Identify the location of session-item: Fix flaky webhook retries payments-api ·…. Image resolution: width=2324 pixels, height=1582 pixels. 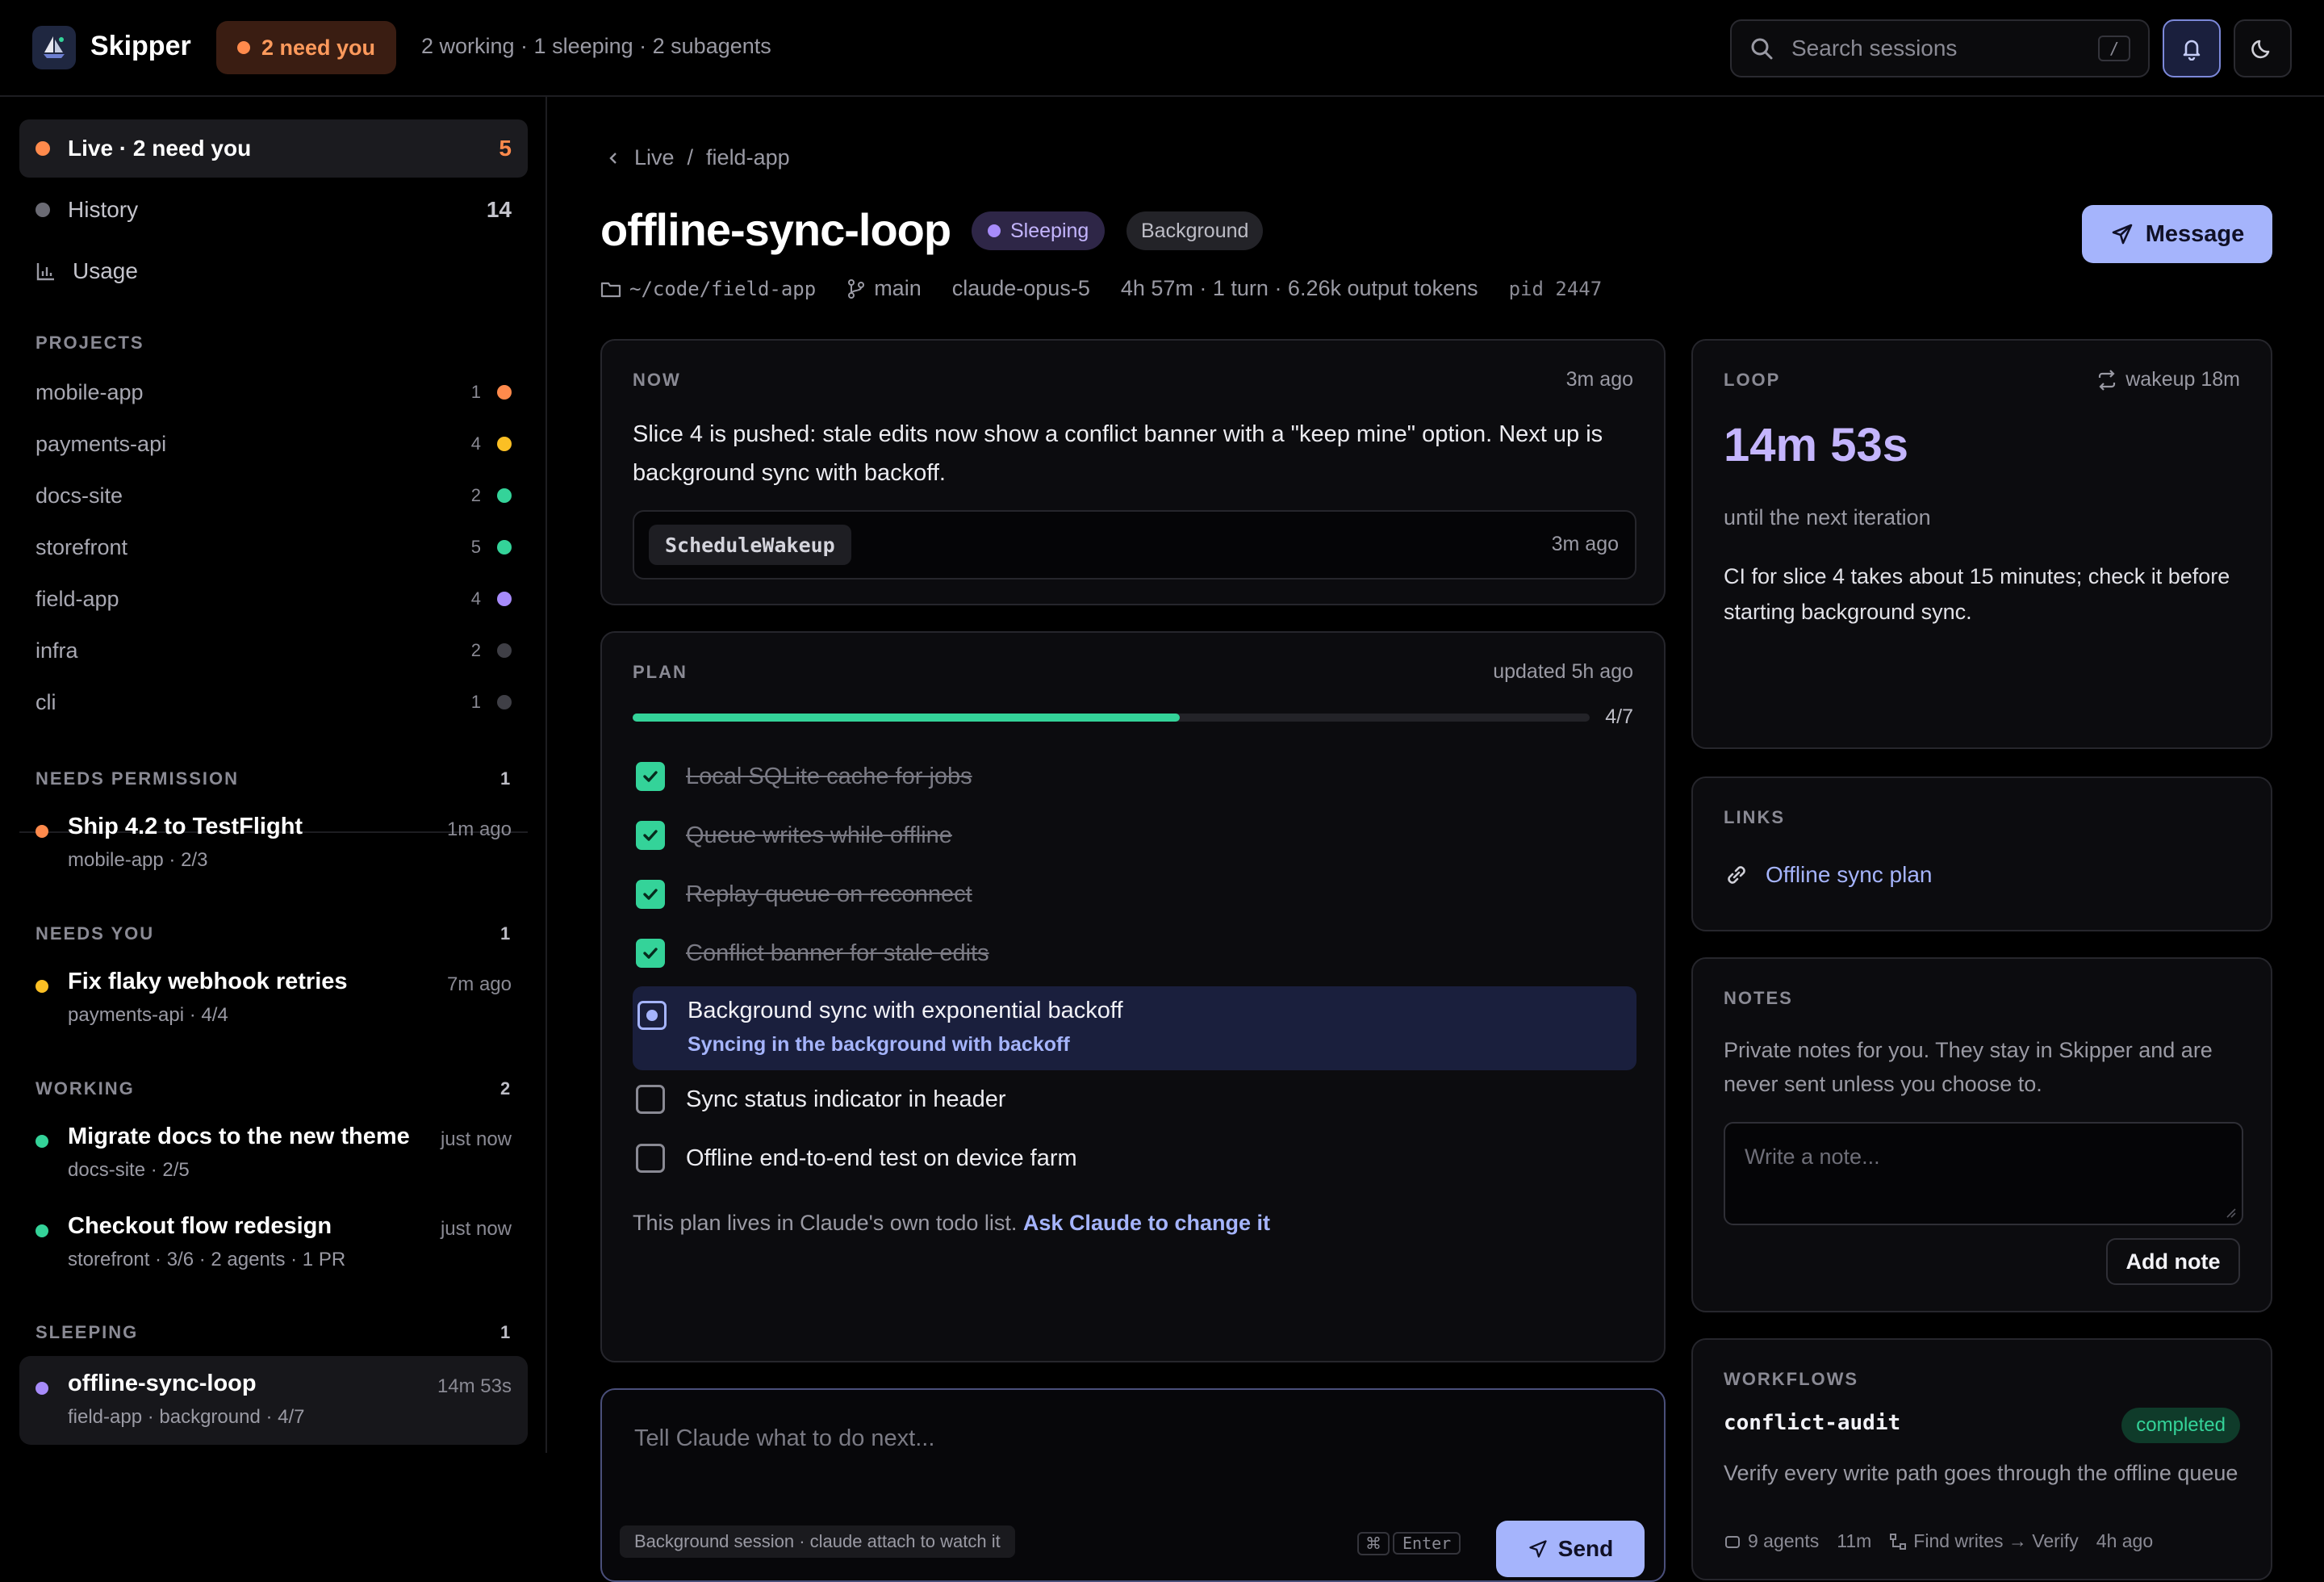
(274, 1002).